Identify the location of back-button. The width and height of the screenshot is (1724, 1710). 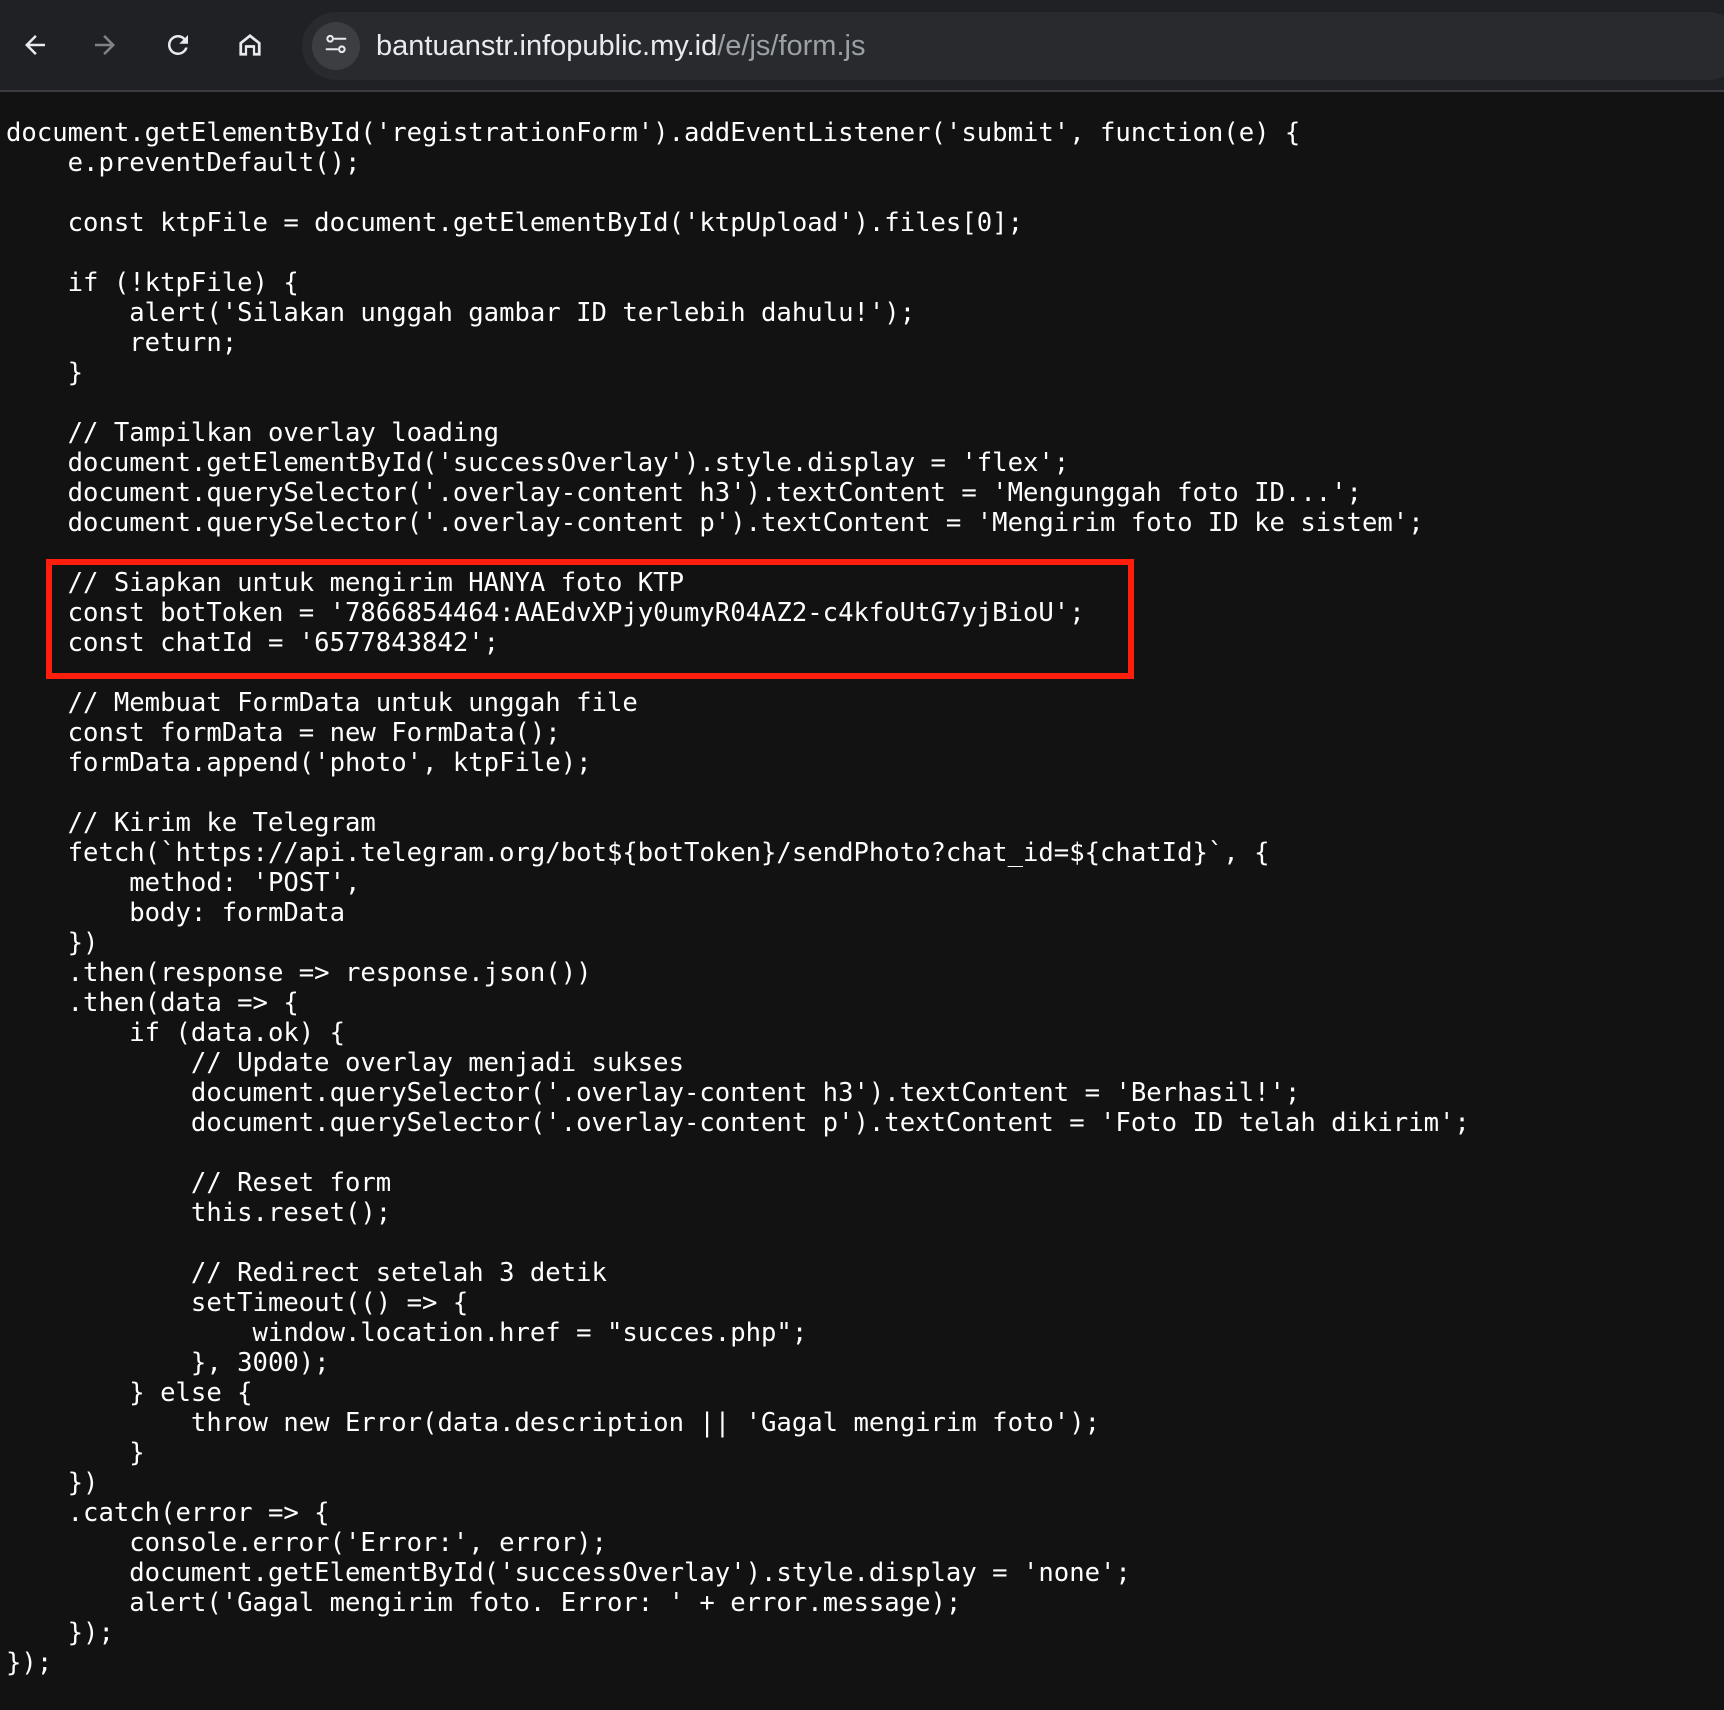
(35, 45).